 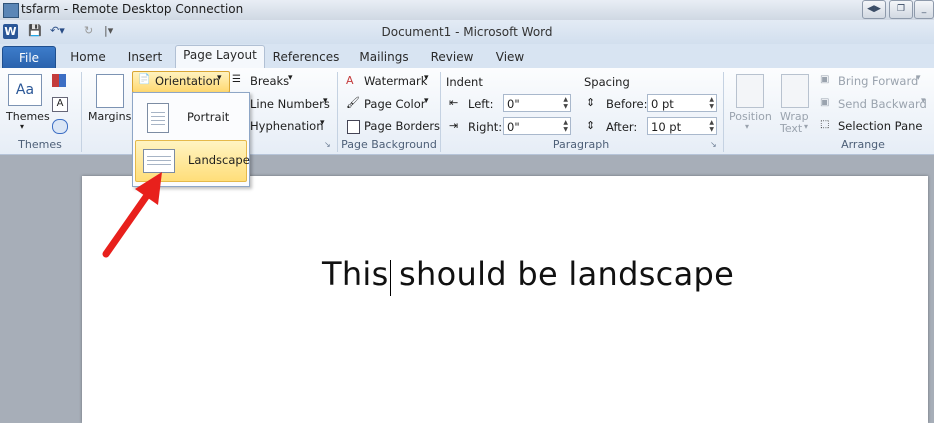 I want to click on position-dropdown-icon: ▾, so click(x=747, y=126).